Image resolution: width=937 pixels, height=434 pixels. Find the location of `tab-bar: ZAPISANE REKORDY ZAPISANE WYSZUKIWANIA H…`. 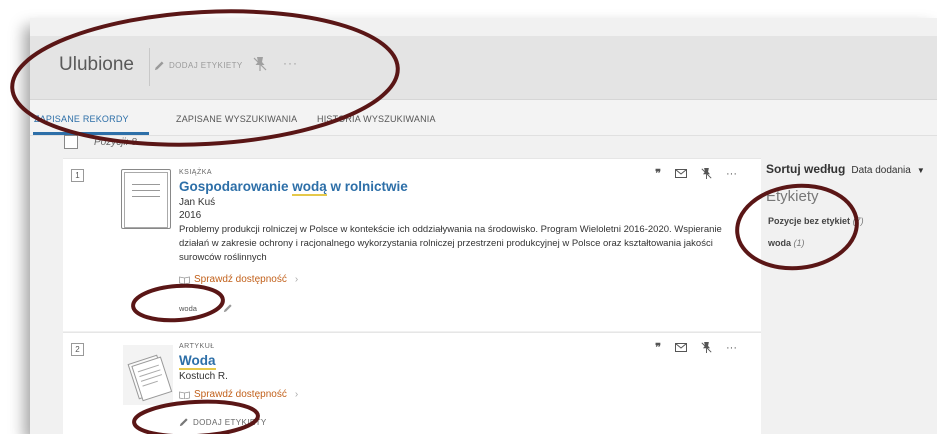

tab-bar: ZAPISANE REKORDY ZAPISANE WYSZUKIWANIA H… is located at coordinates (483, 118).